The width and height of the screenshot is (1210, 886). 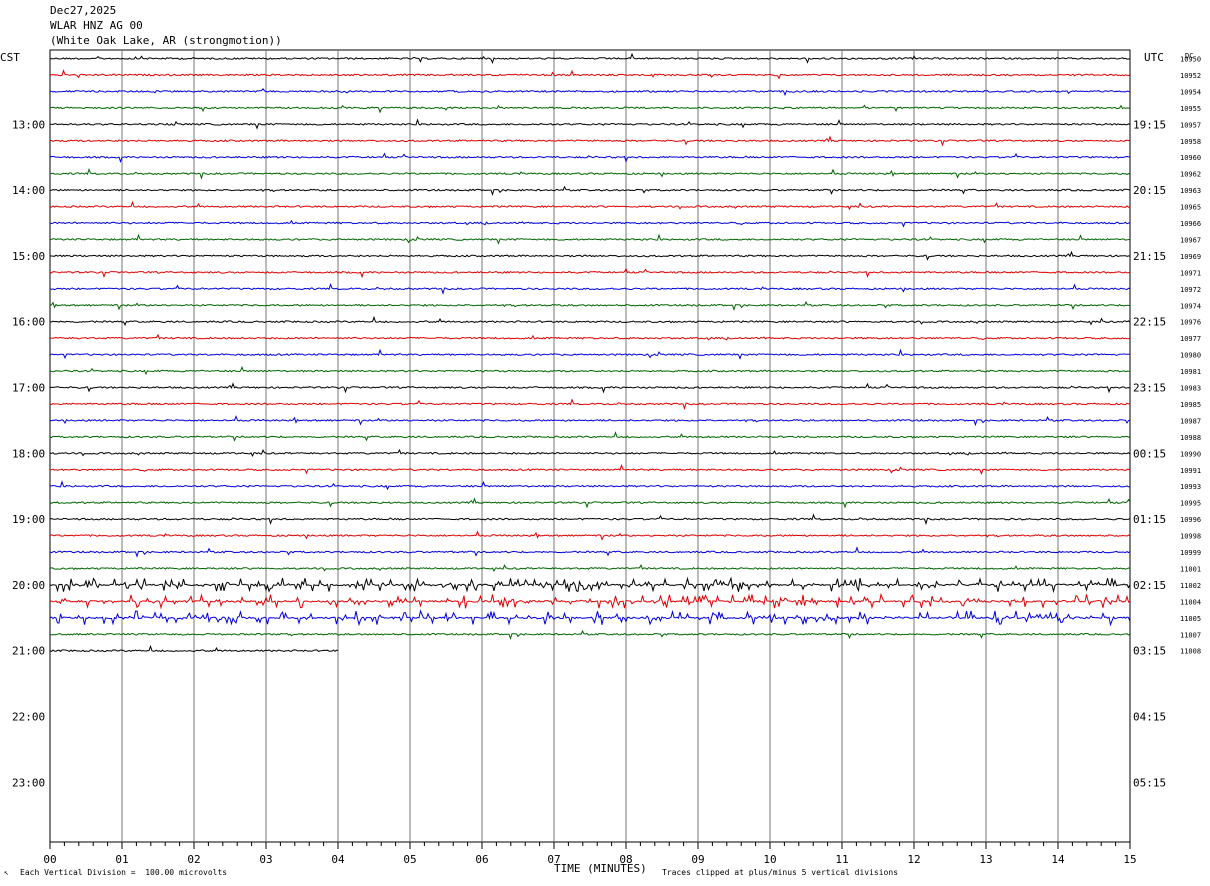 I want to click on dc-value: 10950, so click(x=1190, y=60).